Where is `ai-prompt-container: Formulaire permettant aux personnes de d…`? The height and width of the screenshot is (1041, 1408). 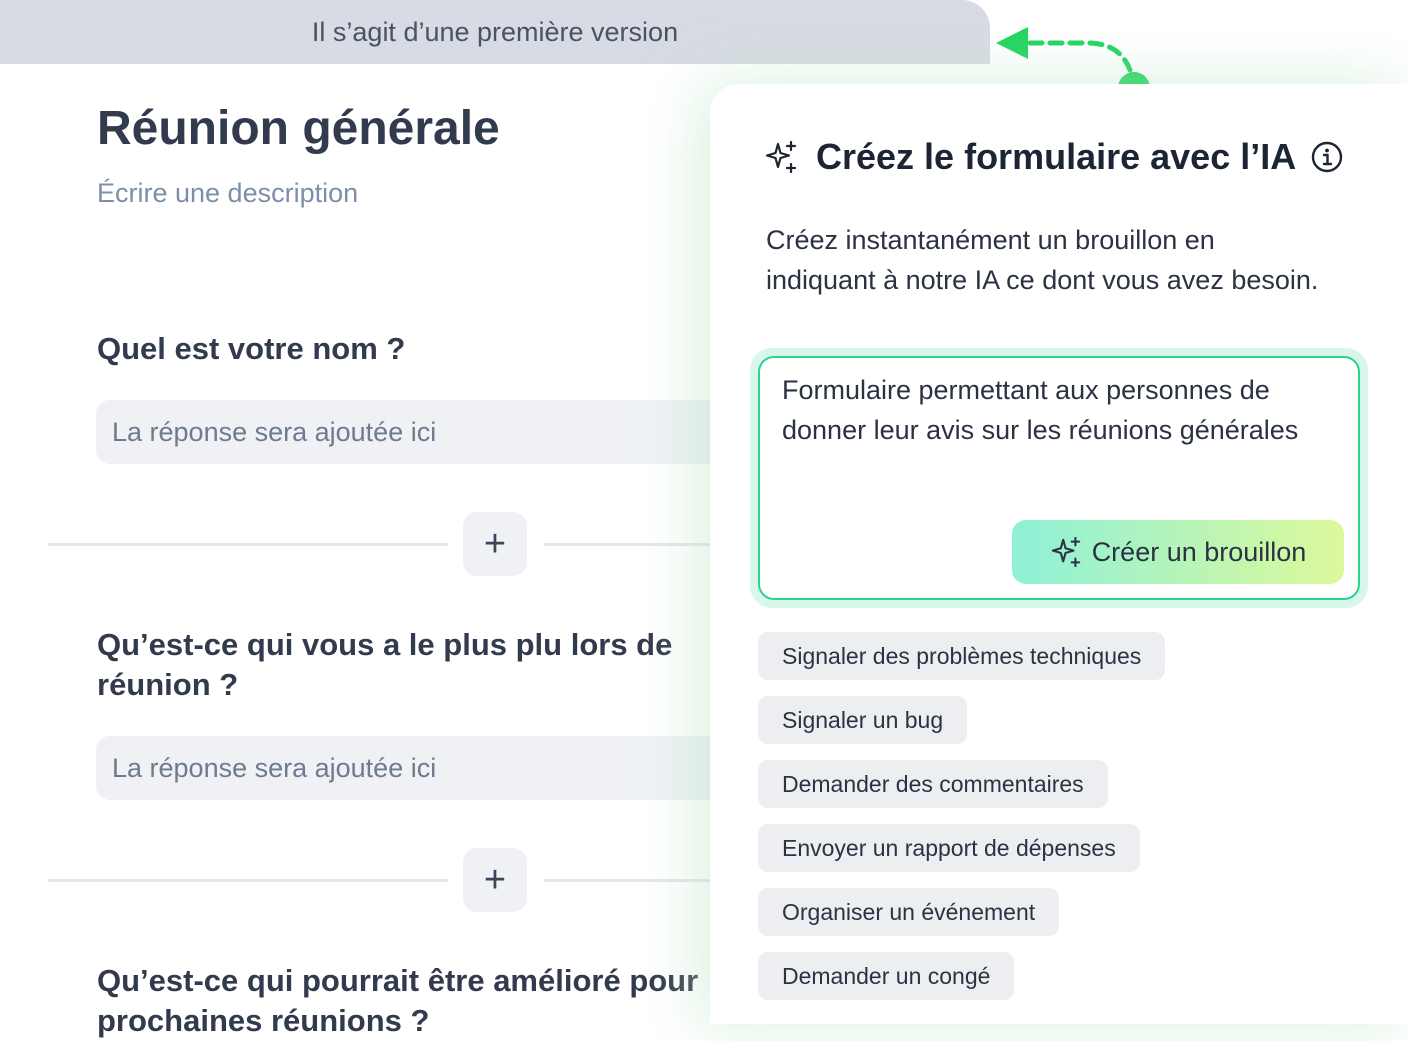
ai-prompt-container: Formulaire permettant aux personnes de d… is located at coordinates (1059, 478).